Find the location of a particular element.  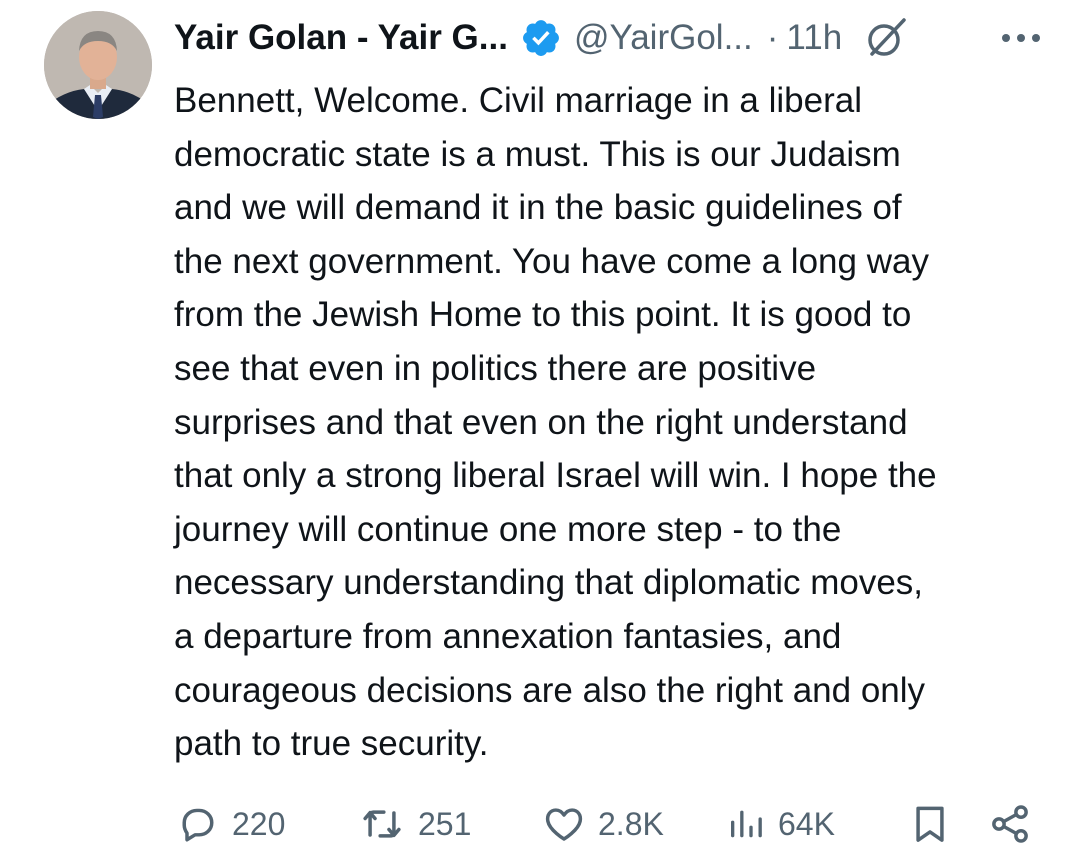

views-icon is located at coordinates (746, 824).